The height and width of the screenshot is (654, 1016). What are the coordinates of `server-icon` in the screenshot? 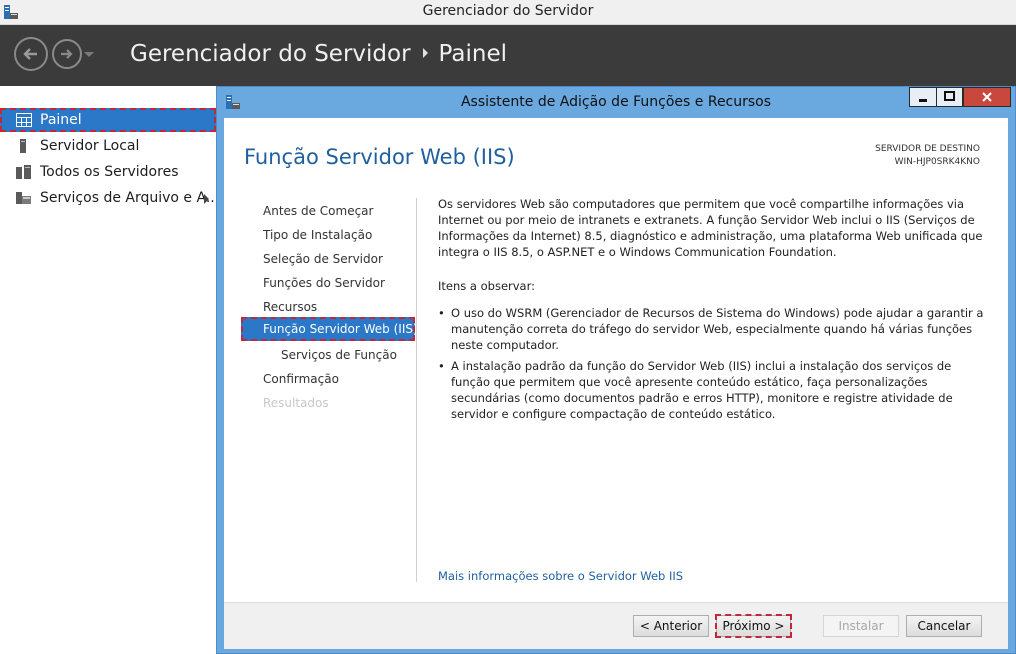 It's located at (23, 146).